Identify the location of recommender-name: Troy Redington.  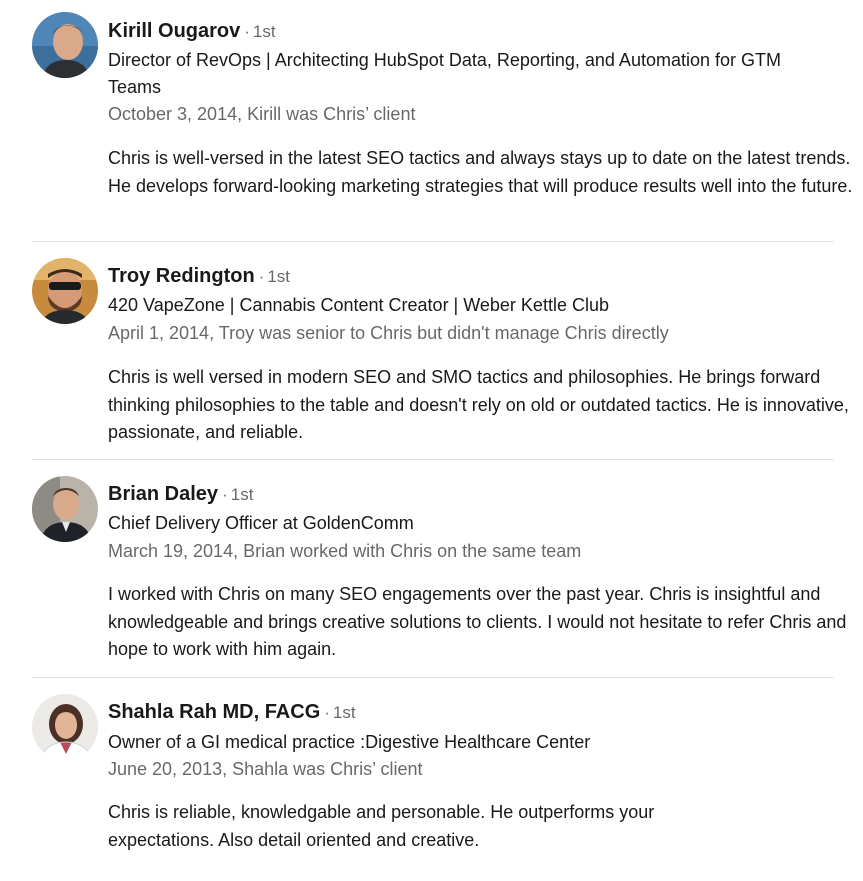
(181, 276).